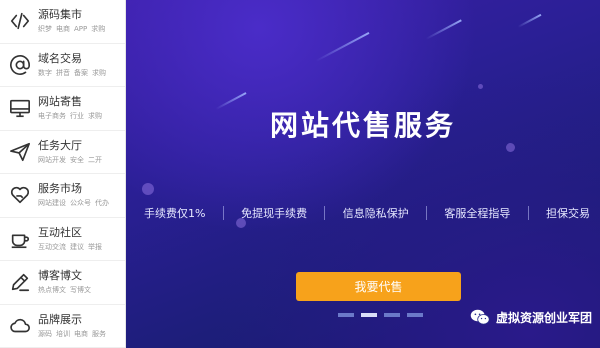 The image size is (600, 348). I want to click on wechat-icon, so click(480, 317).